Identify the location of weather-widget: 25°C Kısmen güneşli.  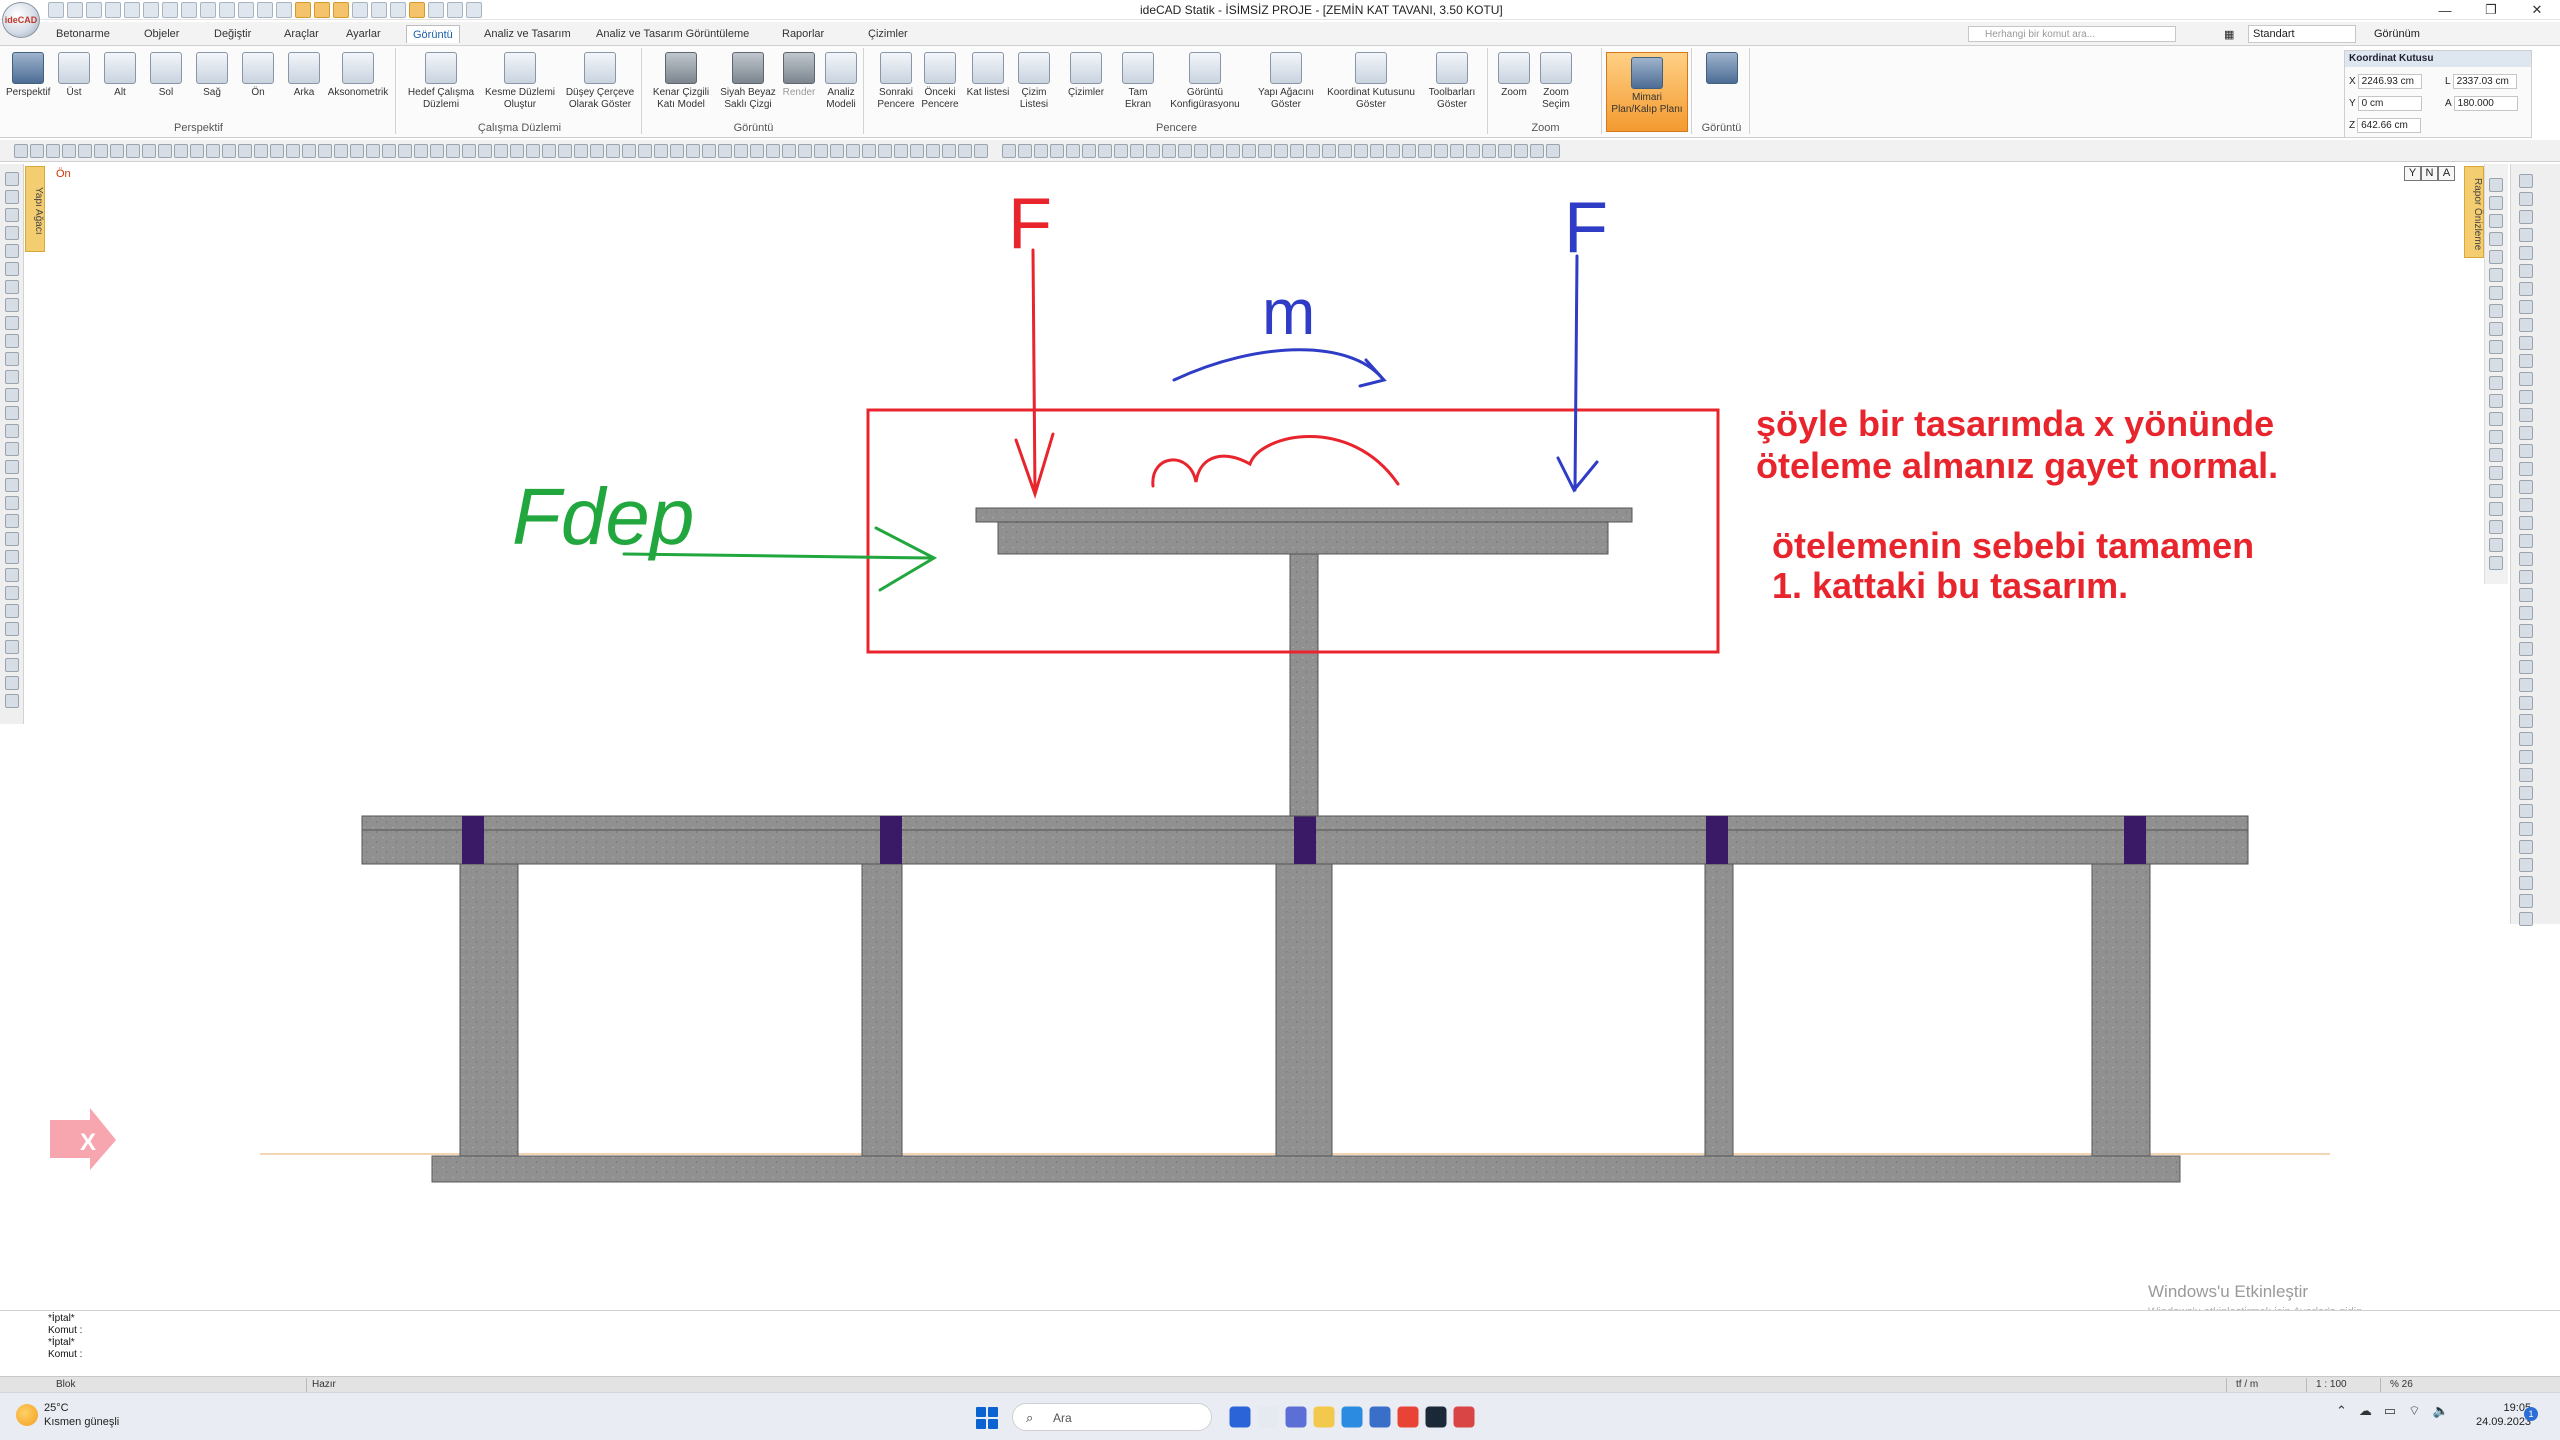
(67, 1415).